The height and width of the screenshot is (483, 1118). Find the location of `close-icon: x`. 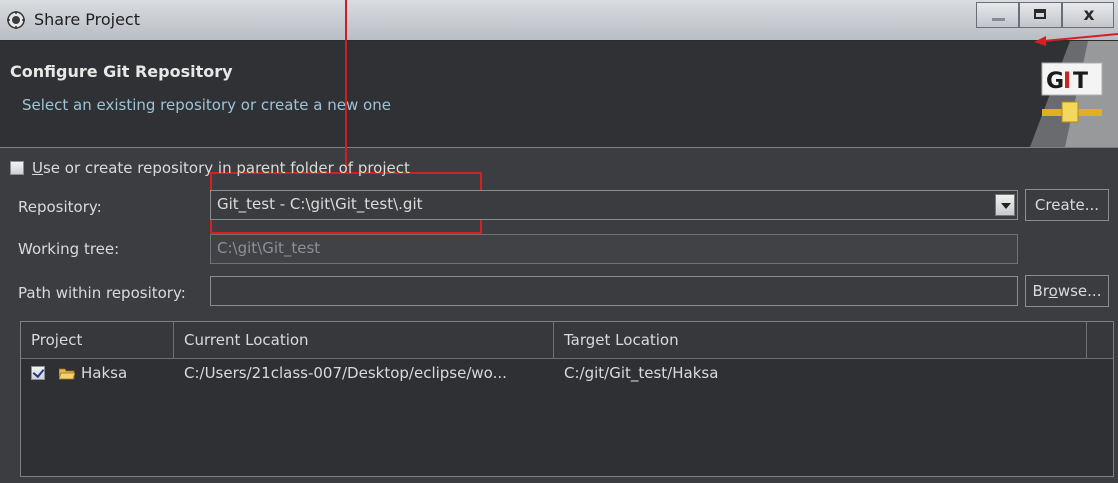

close-icon: x is located at coordinates (1089, 15).